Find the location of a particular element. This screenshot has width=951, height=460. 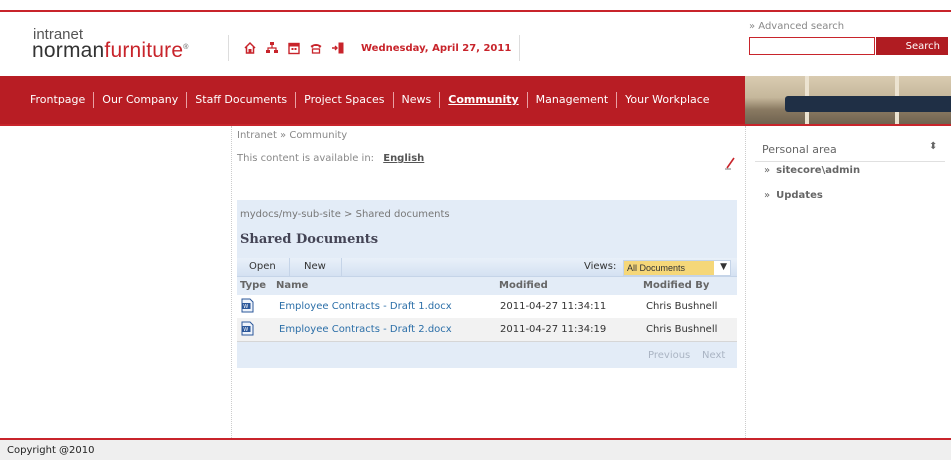

header-toolbar: Wednesday, April 27, 2011 is located at coordinates (374, 48).